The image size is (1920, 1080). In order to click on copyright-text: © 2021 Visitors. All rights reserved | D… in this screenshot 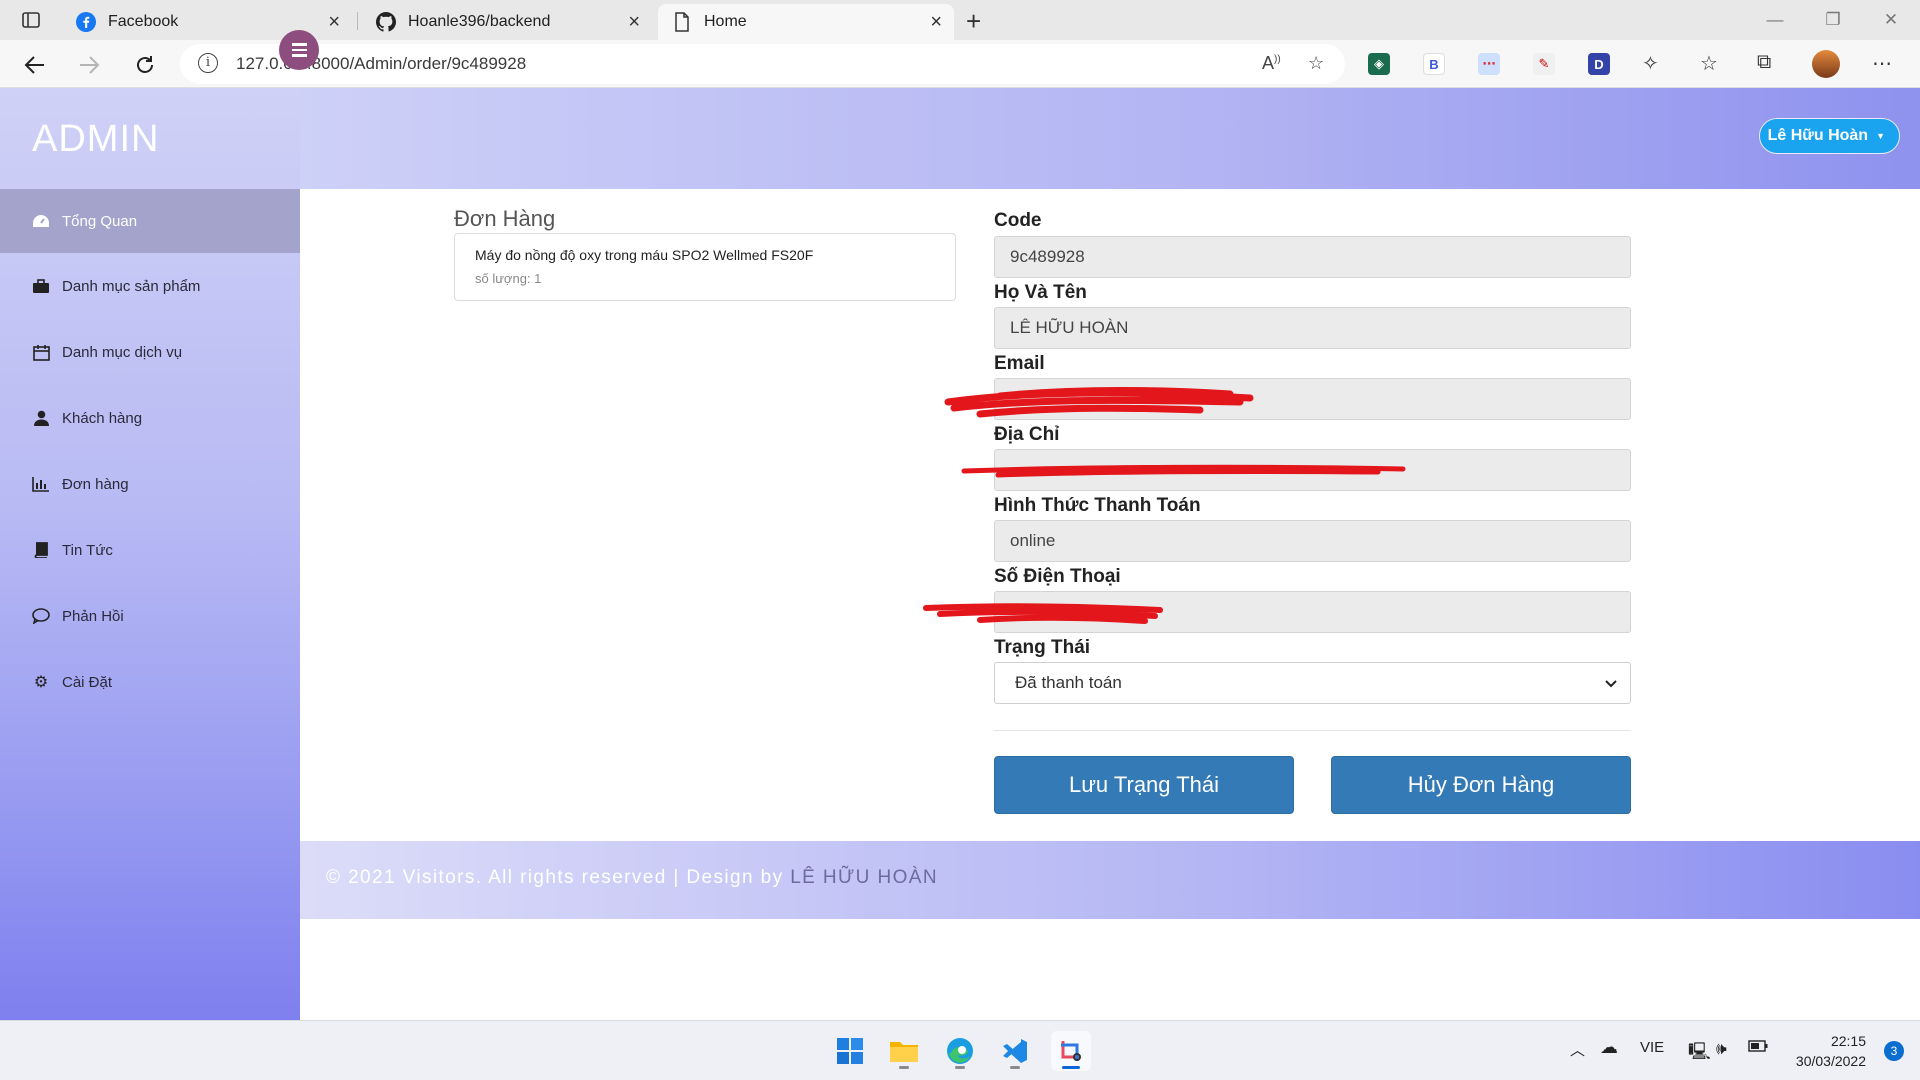, I will do `click(558, 877)`.